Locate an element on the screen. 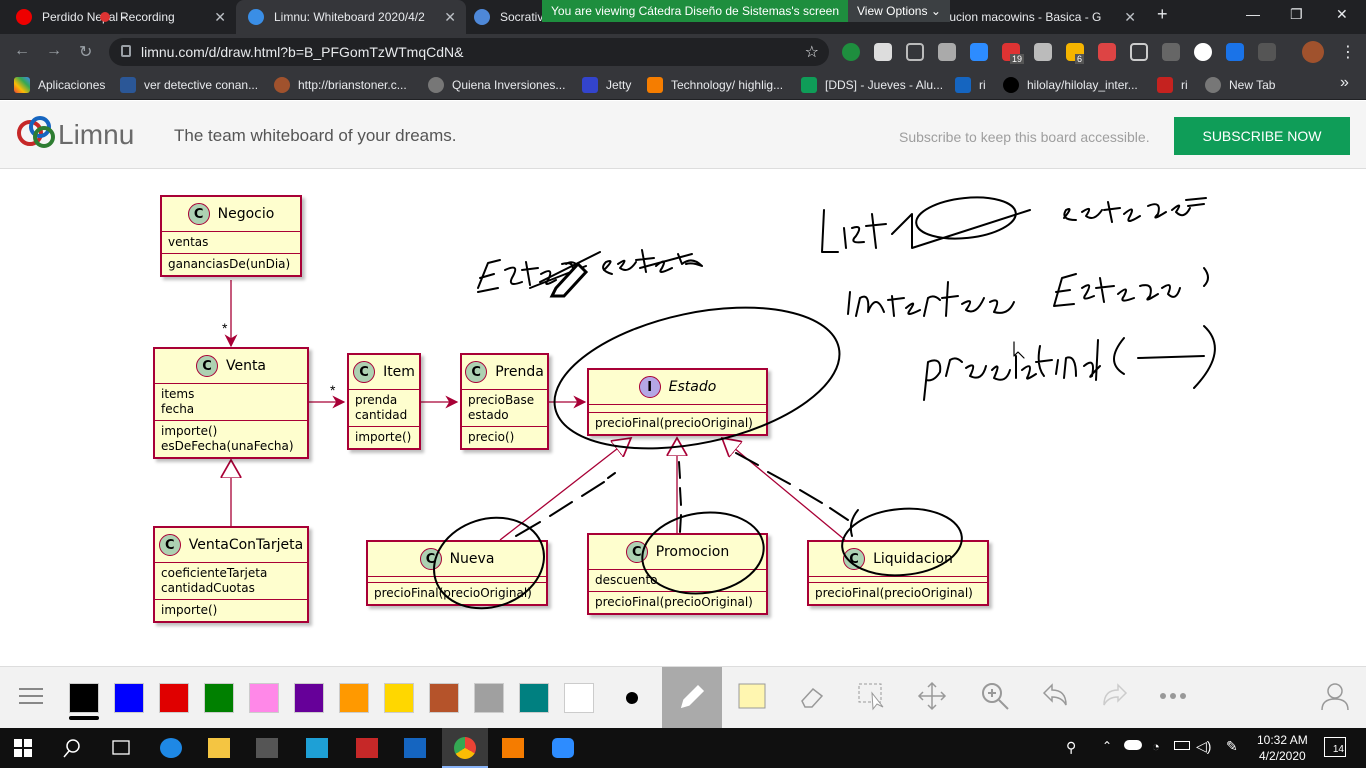  class-nueva: C Nueva precioFinal(precioOriginal) is located at coordinates (457, 573).